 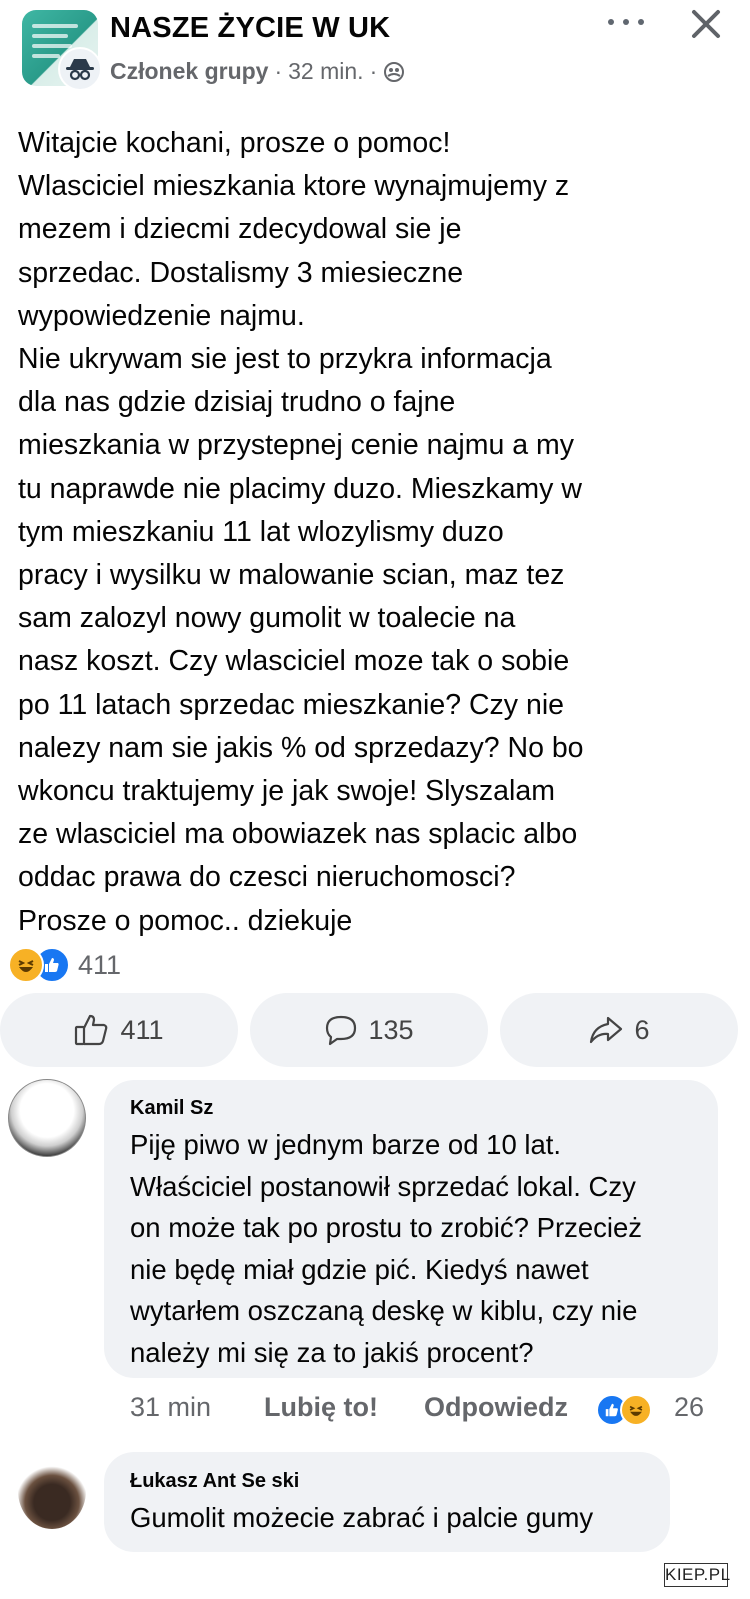 What do you see at coordinates (91, 1030) in the screenshot?
I see `thumbs-up-icon` at bounding box center [91, 1030].